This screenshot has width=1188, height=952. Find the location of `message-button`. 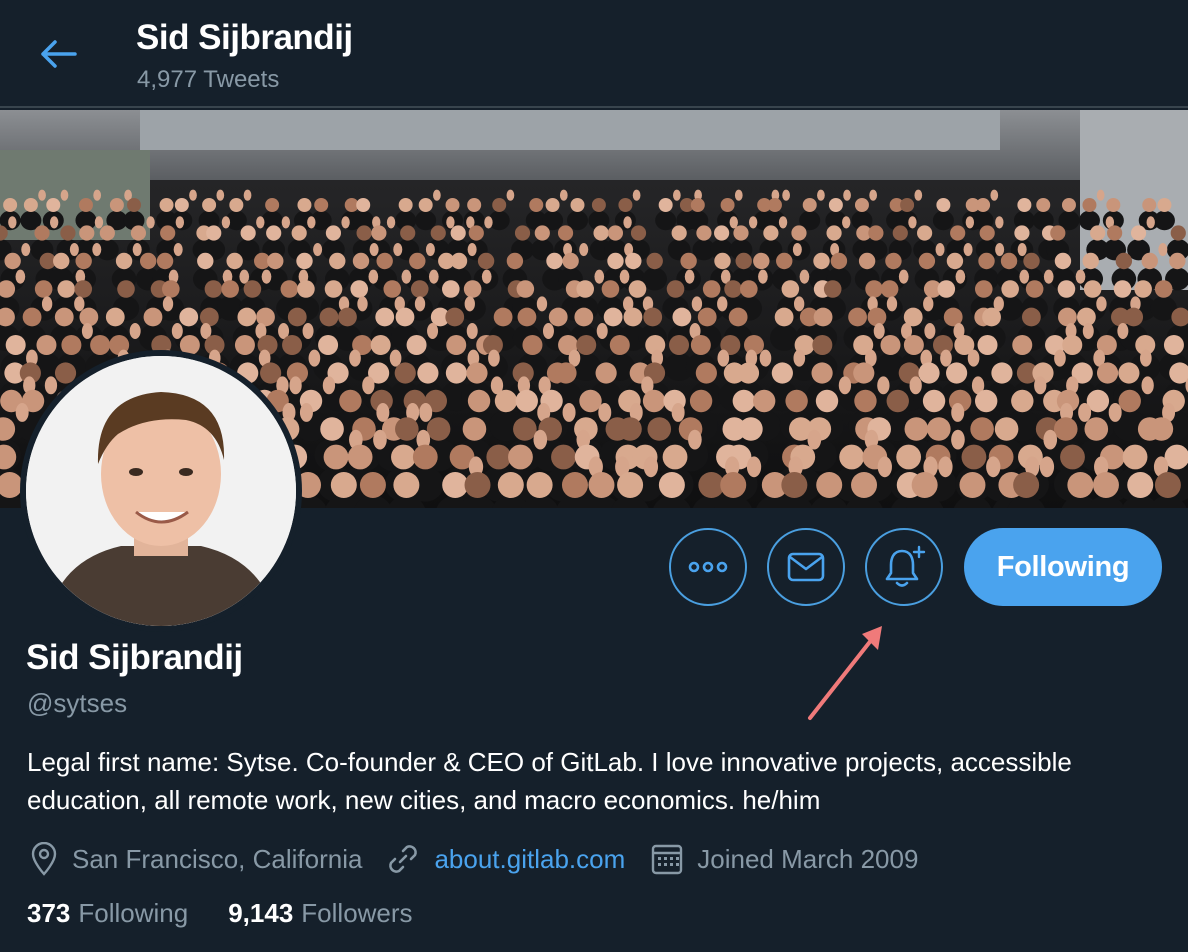

message-button is located at coordinates (806, 567).